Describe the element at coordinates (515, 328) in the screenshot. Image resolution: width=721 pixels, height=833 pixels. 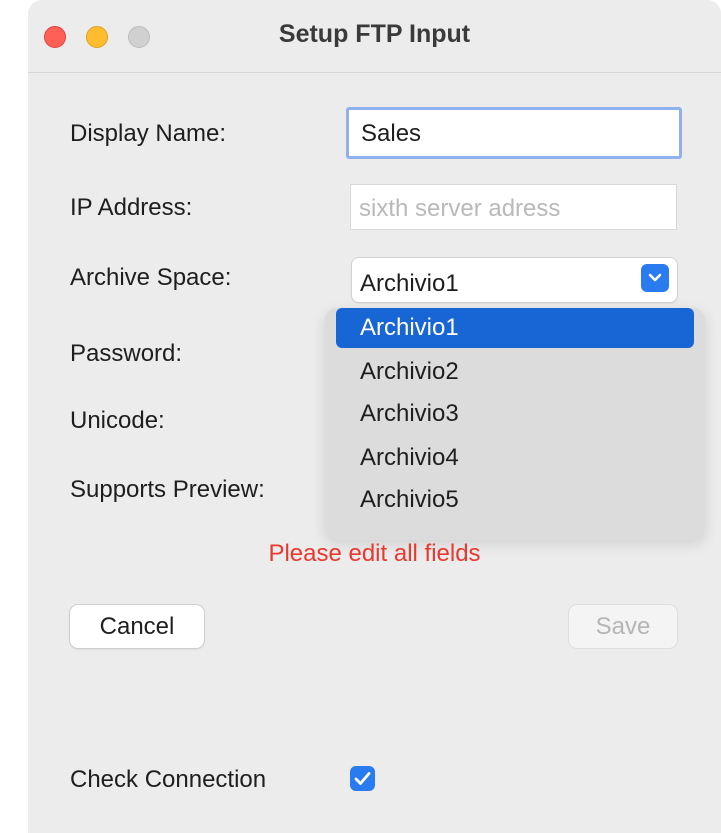
I see `dropdown-option-archivio1: Archivio1` at that location.